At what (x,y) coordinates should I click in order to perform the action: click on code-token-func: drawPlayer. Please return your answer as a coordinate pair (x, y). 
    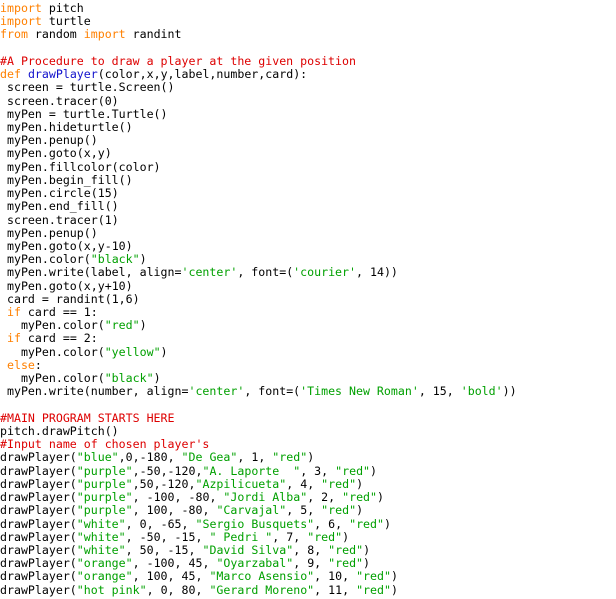
    Looking at the image, I should click on (62, 74).